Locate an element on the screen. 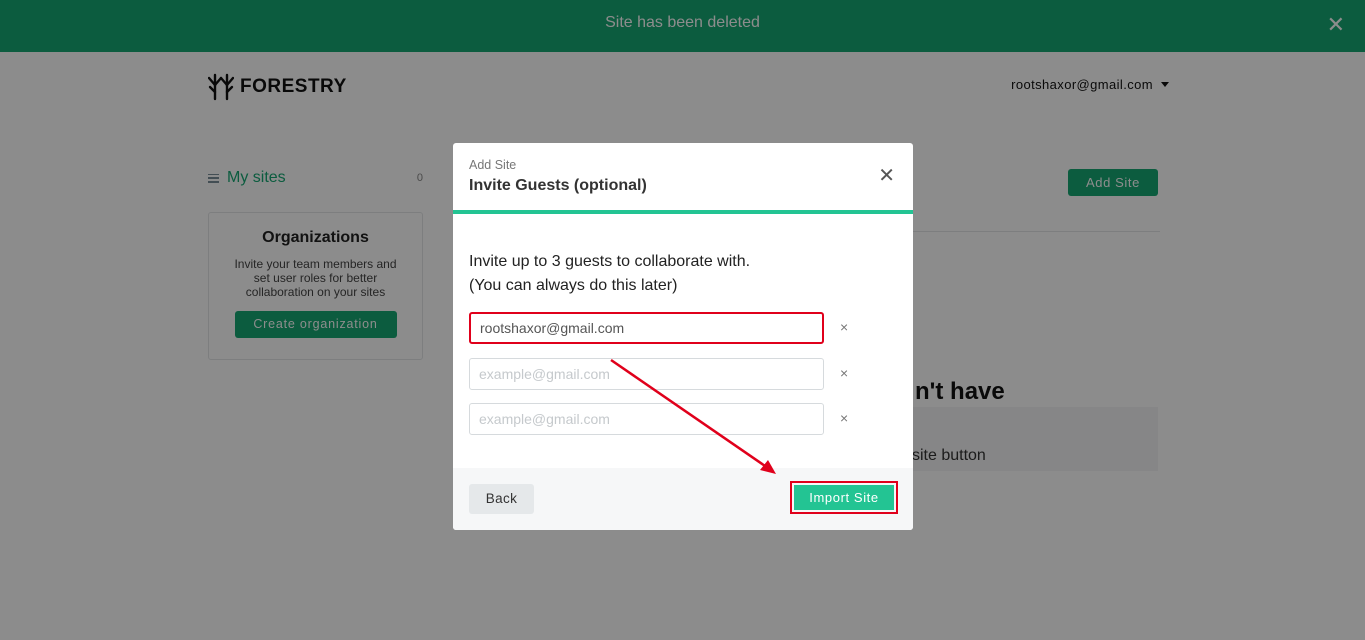 This screenshot has height=640, width=1365. guest-row-1: × is located at coordinates (689, 328).